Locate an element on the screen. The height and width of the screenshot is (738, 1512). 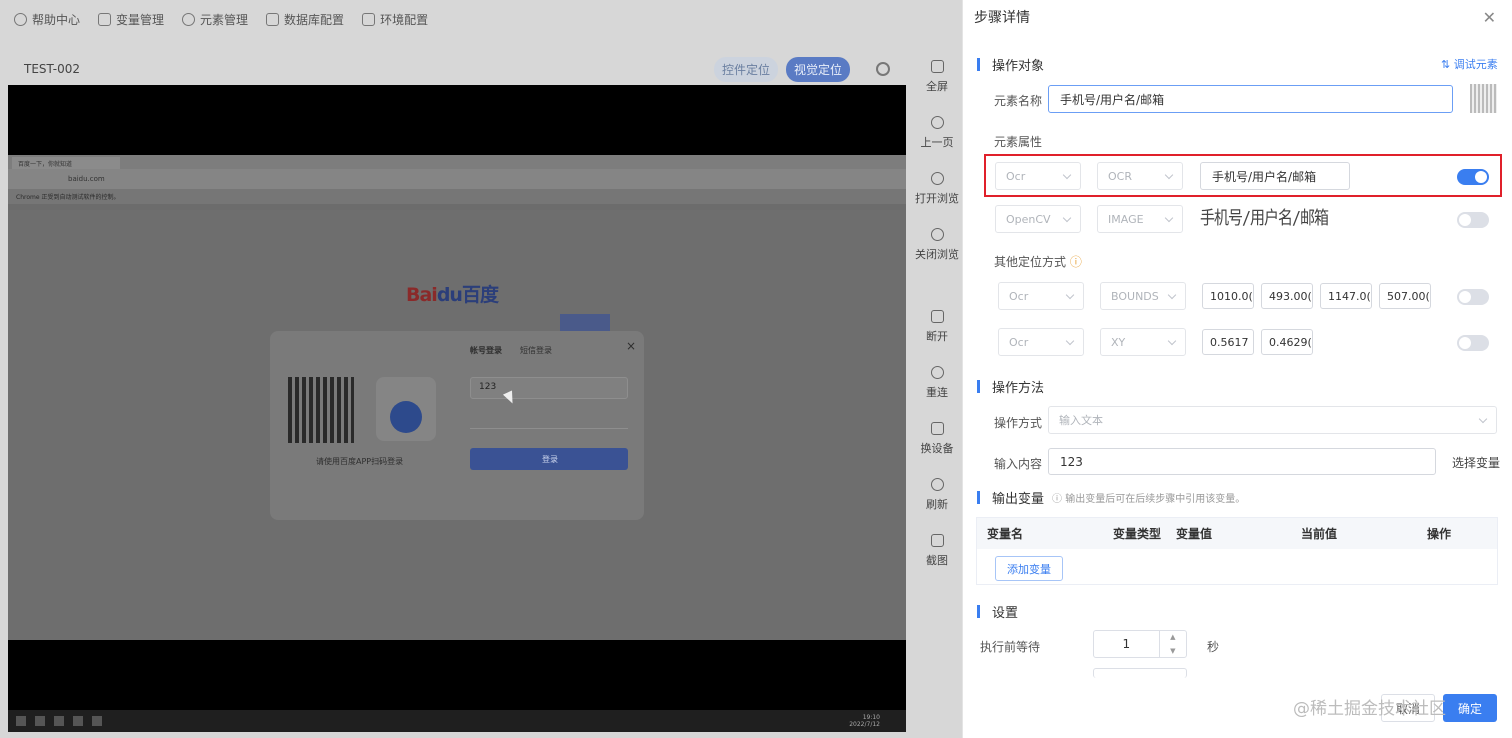
refresh-button: 刷新 is located at coordinates (937, 502).